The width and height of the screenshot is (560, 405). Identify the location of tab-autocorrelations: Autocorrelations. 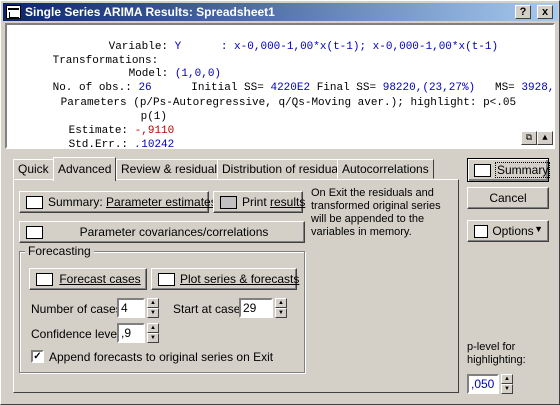
(385, 169).